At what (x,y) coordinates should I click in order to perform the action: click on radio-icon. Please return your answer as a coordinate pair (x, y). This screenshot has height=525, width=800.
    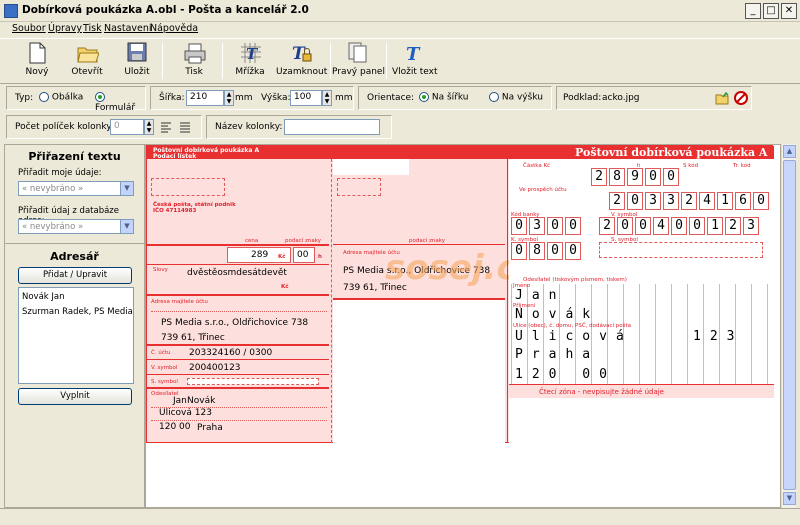
    Looking at the image, I should click on (44, 97).